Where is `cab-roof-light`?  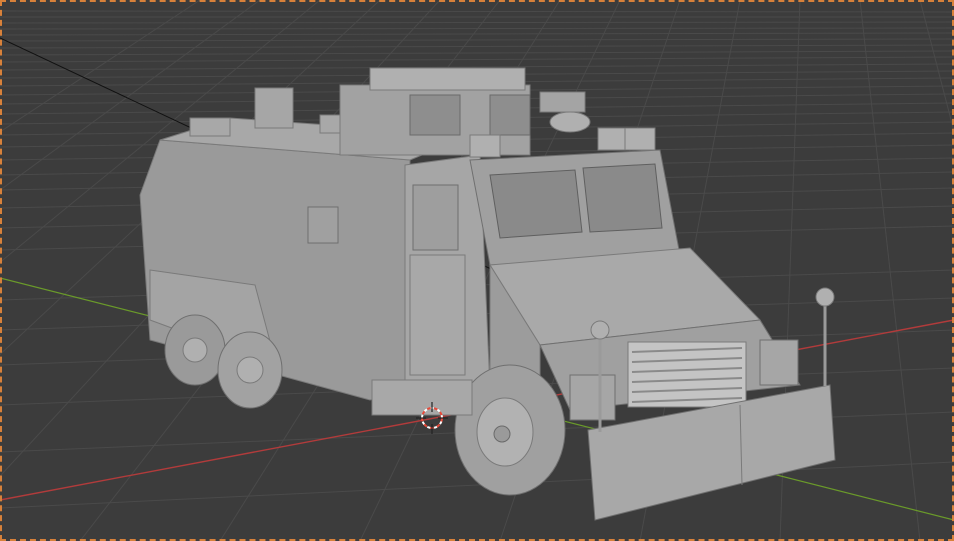 cab-roof-light is located at coordinates (485, 146).